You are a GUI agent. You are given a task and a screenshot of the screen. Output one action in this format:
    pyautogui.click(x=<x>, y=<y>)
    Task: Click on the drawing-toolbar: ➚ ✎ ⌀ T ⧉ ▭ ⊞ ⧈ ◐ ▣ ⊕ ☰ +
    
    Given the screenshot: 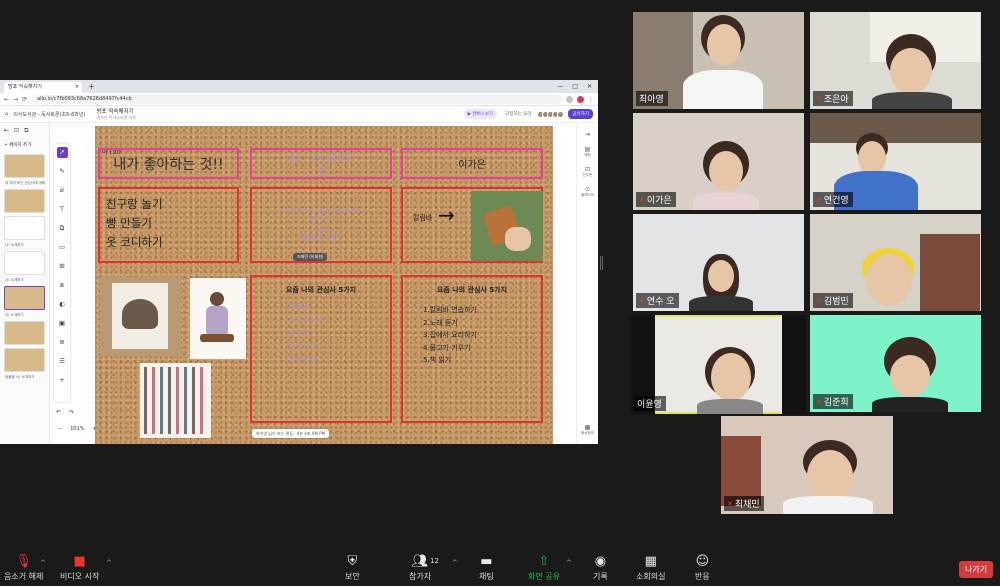 What is the action you would take?
    pyautogui.click(x=62, y=273)
    